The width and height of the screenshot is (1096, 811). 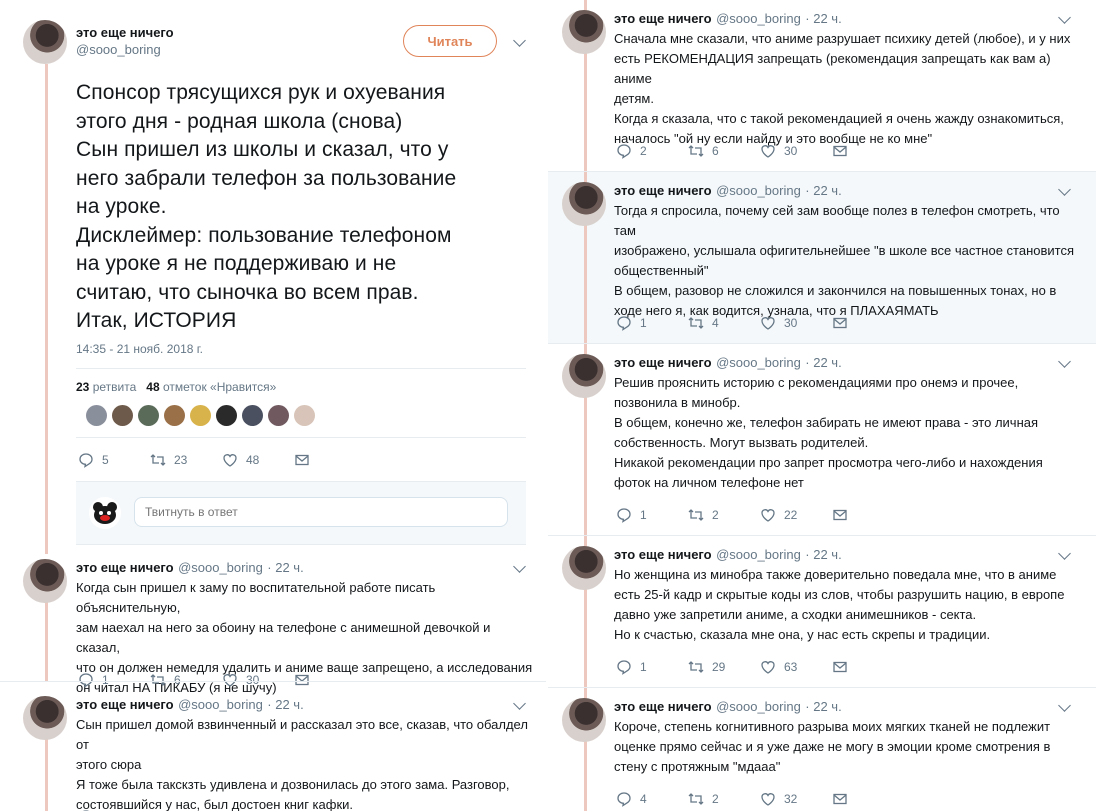 What do you see at coordinates (171, 460) in the screenshot?
I see `retweet-action: 23` at bounding box center [171, 460].